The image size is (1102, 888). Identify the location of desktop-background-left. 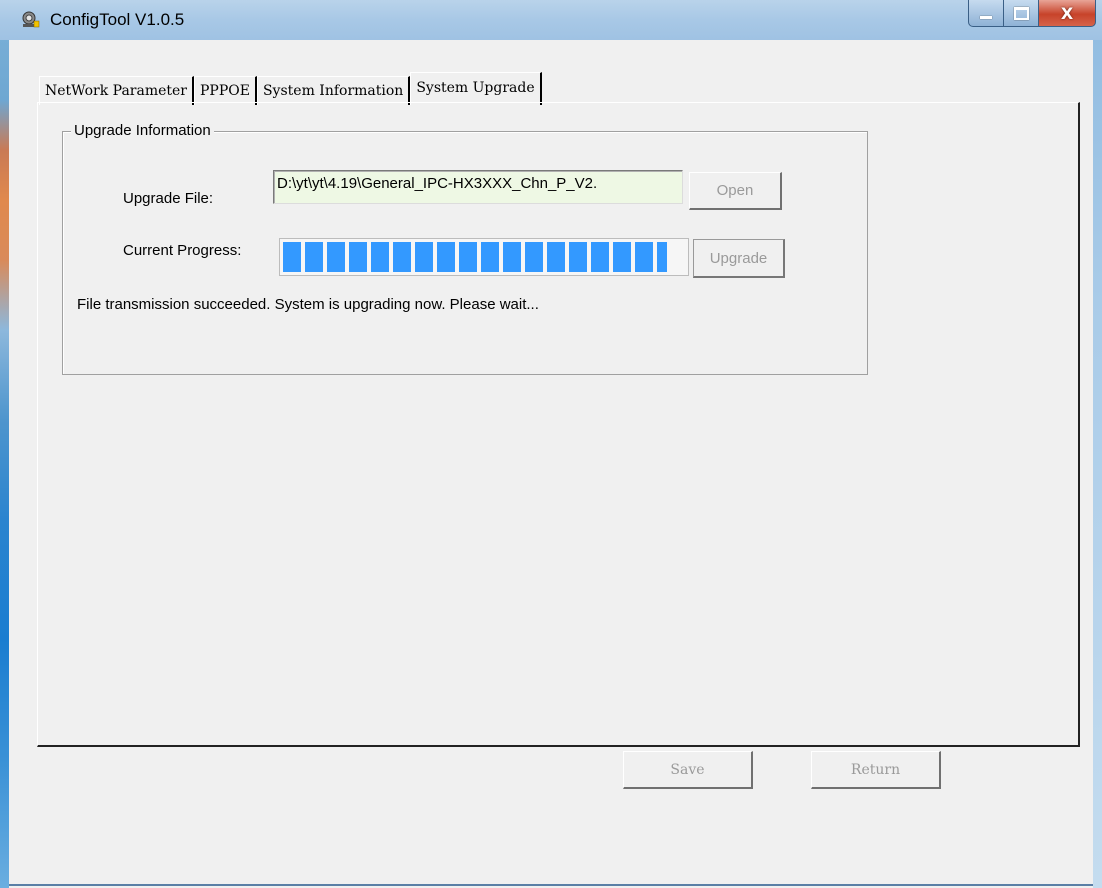
(4, 444).